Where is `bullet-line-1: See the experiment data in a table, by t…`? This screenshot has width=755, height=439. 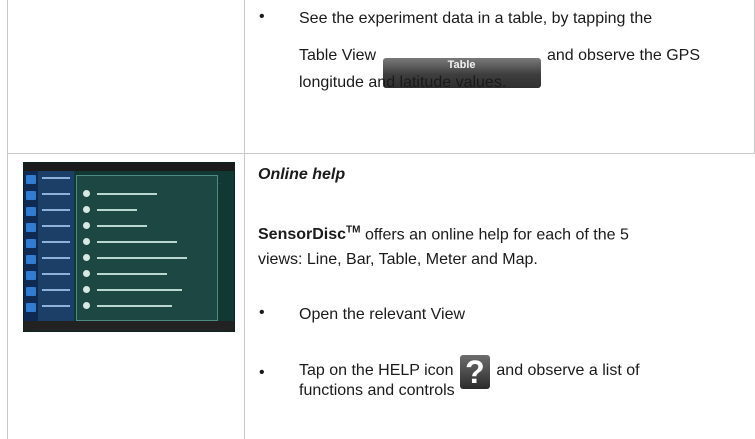
bullet-line-1: See the experiment data in a table, by t… is located at coordinates (476, 18).